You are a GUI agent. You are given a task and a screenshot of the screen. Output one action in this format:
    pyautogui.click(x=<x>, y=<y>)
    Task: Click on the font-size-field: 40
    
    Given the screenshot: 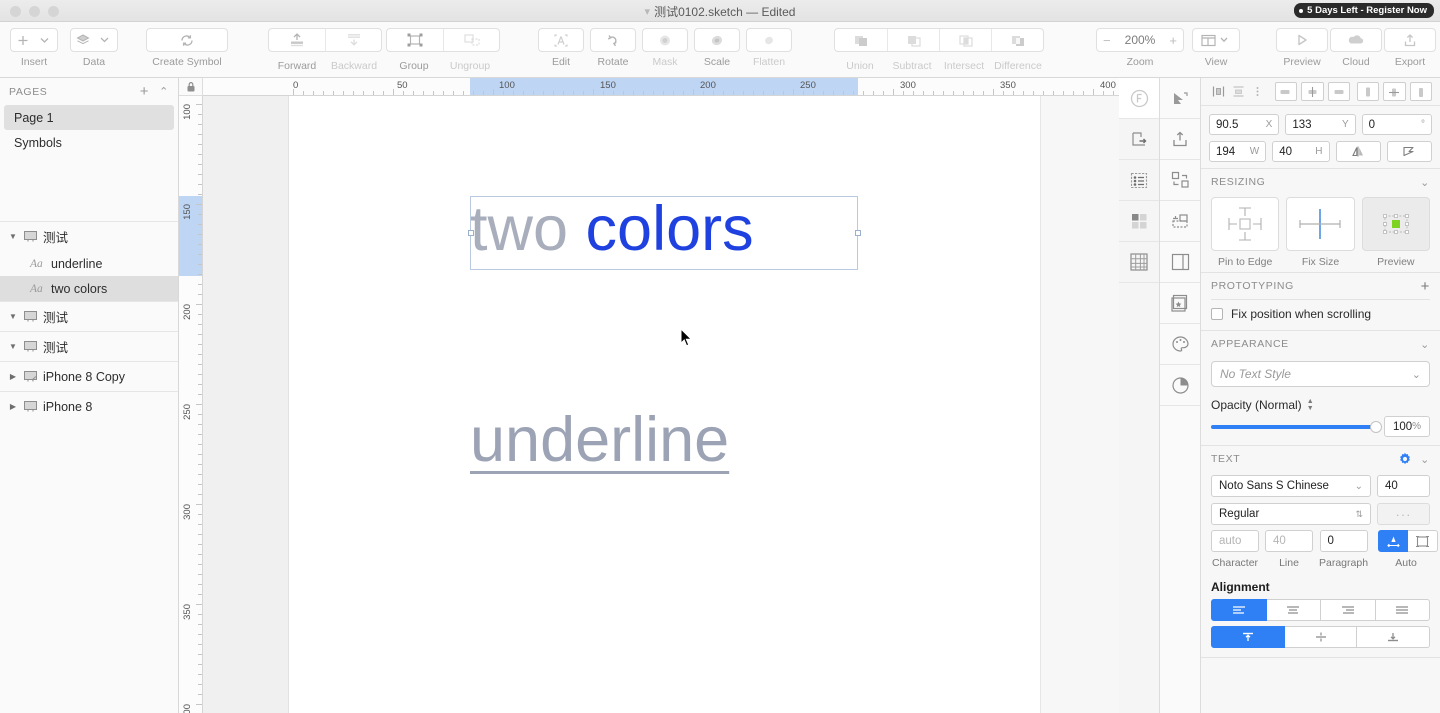 What is the action you would take?
    pyautogui.click(x=1403, y=486)
    